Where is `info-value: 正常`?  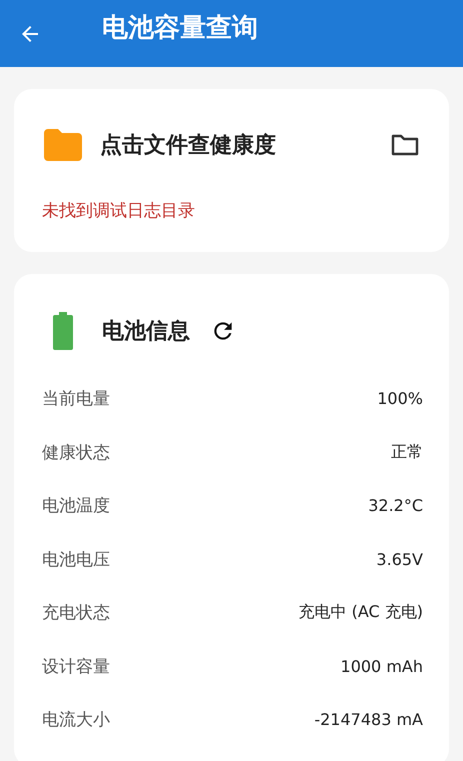 info-value: 正常 is located at coordinates (407, 452).